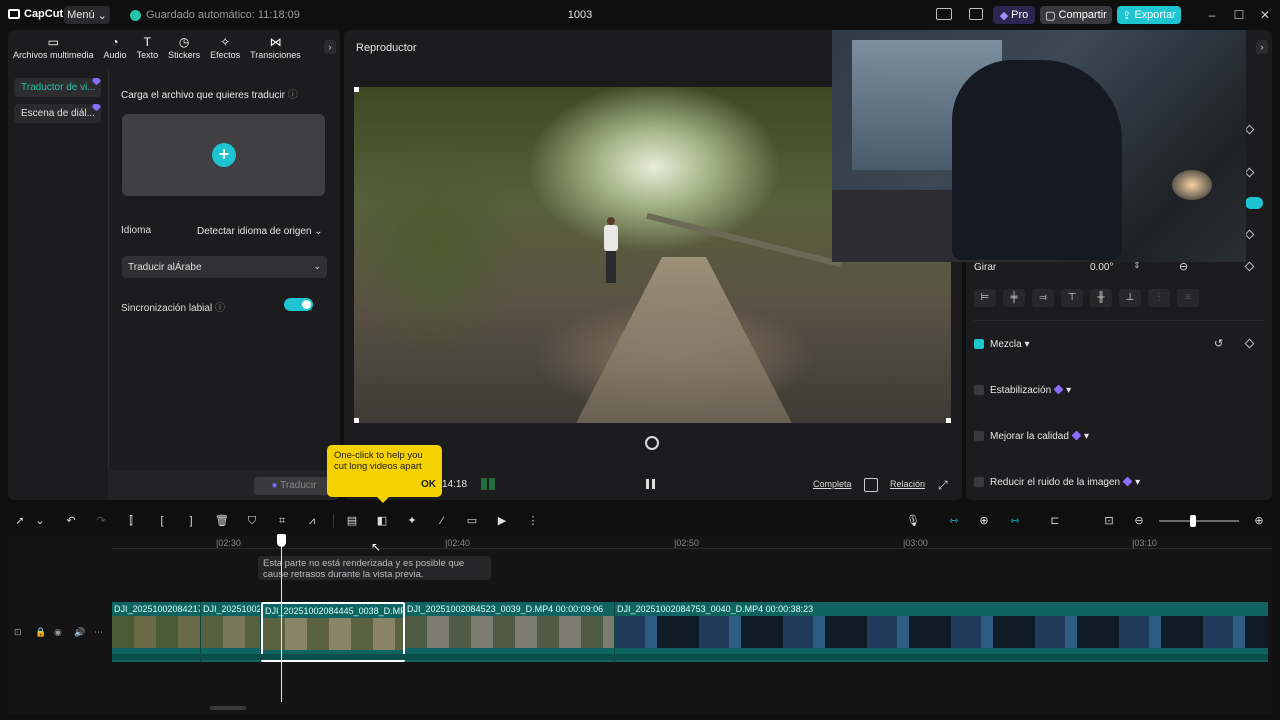  Describe the element at coordinates (871, 485) in the screenshot. I see `screenshot-icon` at that location.